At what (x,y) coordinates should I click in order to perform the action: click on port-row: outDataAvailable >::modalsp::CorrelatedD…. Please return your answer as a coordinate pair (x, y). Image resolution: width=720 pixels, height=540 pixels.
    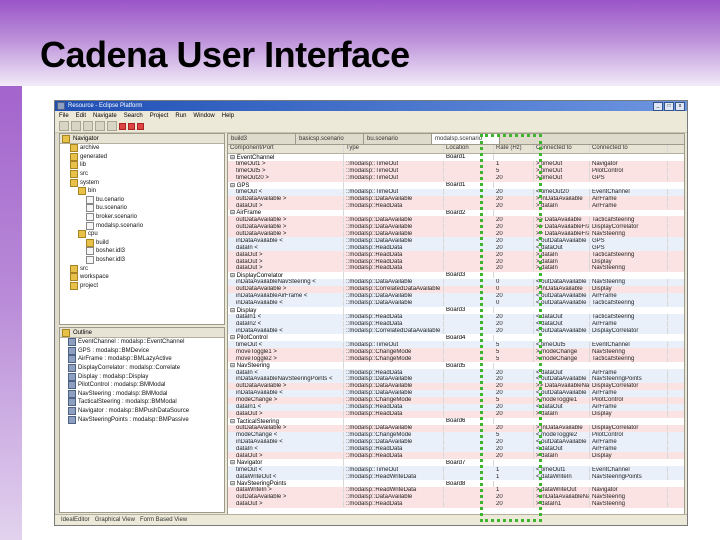
    Looking at the image, I should click on (456, 289).